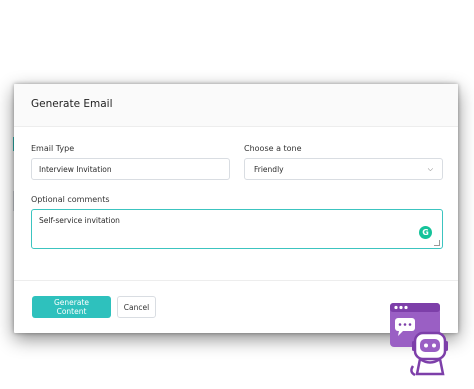 This screenshot has height=389, width=474. Describe the element at coordinates (425, 232) in the screenshot. I see `grammarly-icon: G` at that location.